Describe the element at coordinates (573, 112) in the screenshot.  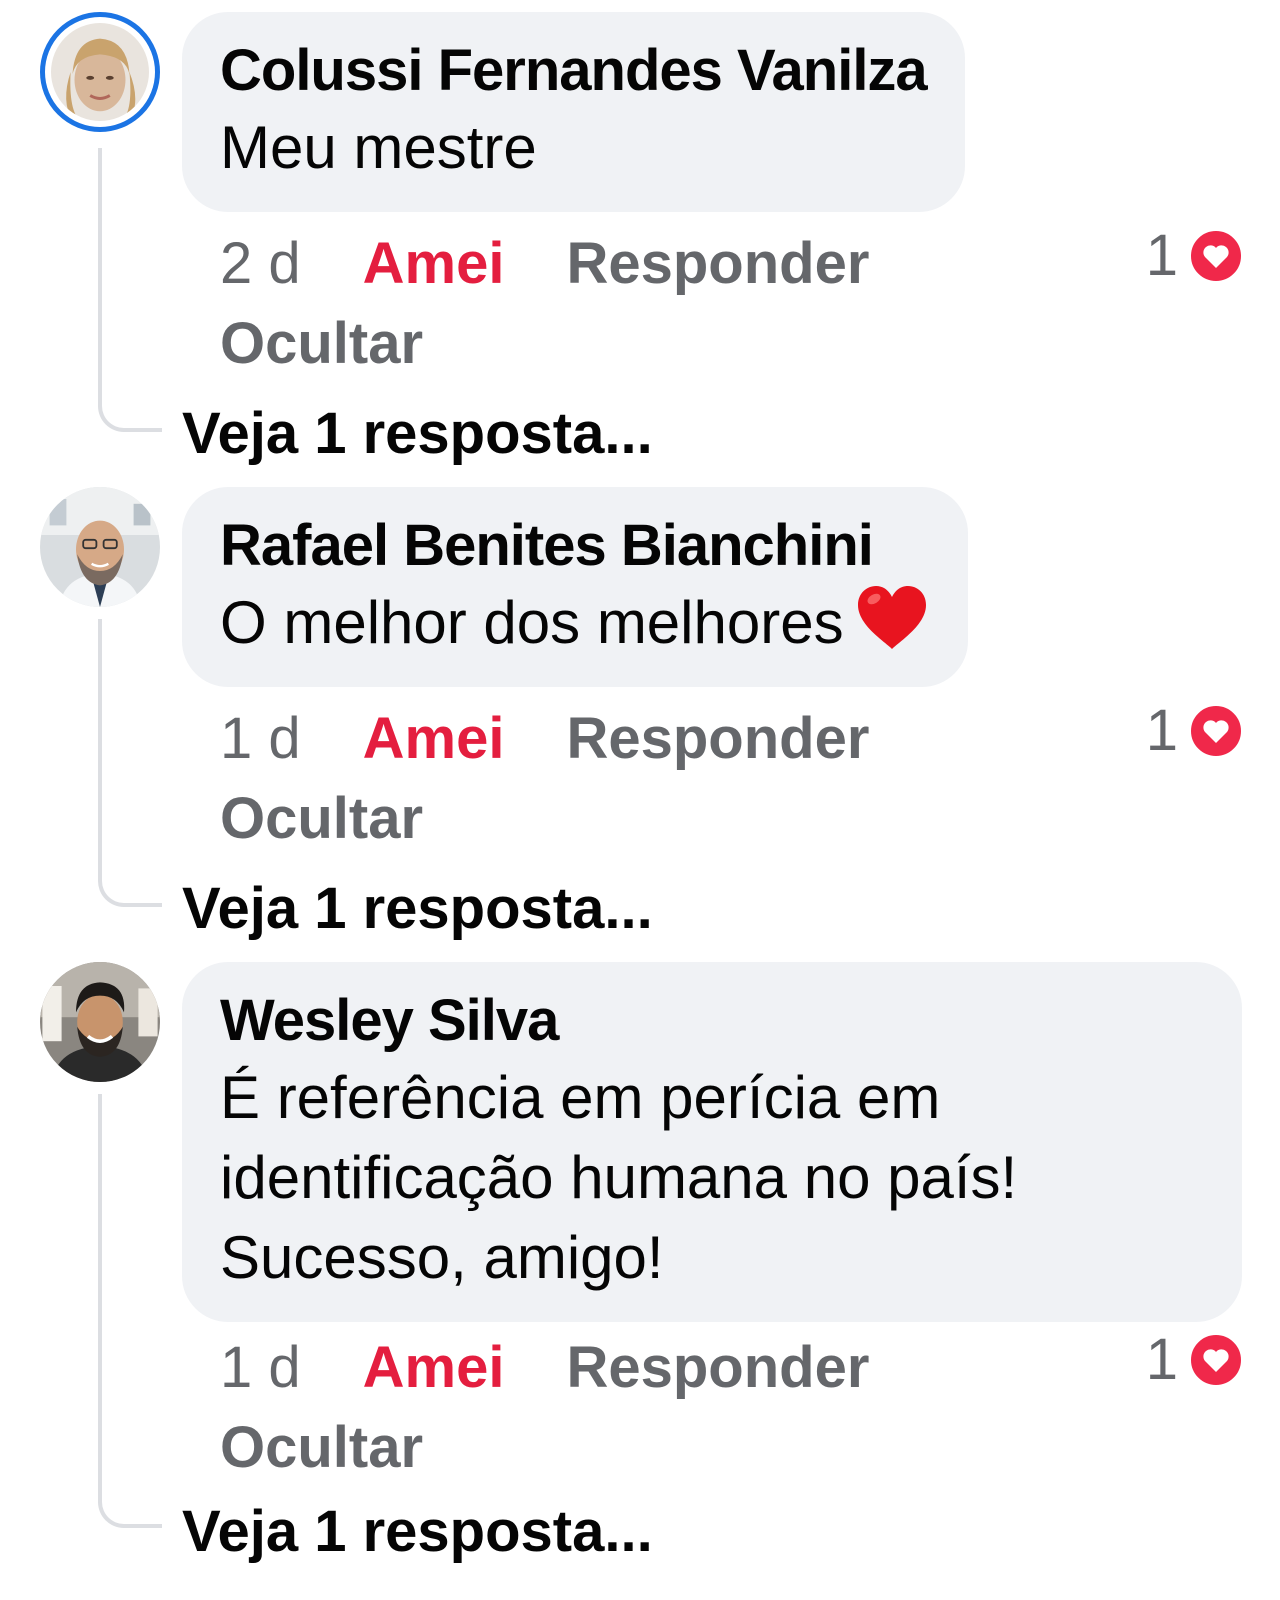
I see `comment-bubble: Colussi Fernandes Vanilza Meu mestre` at that location.